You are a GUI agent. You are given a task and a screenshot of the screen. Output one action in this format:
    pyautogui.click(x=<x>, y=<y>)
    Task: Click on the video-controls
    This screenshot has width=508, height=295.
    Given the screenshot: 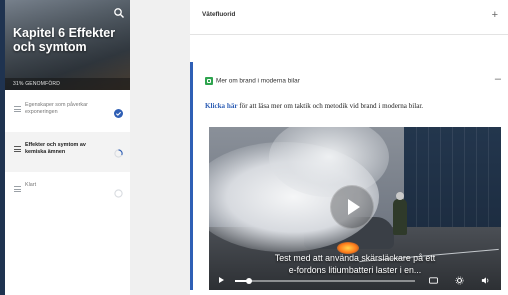 What is the action you would take?
    pyautogui.click(x=355, y=281)
    